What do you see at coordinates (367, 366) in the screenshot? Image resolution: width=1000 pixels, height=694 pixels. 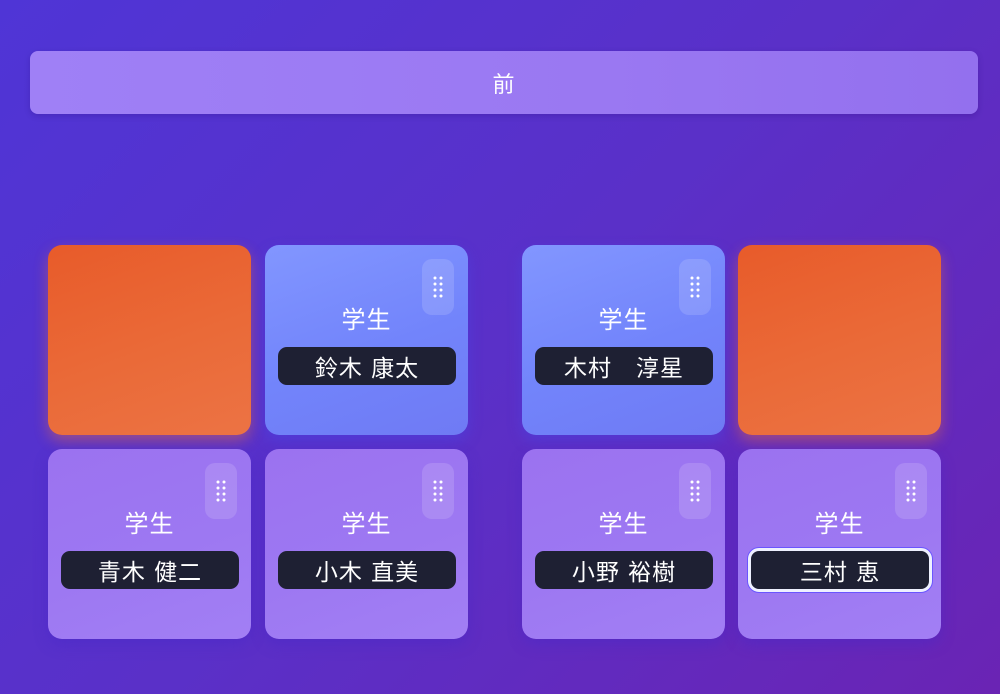 I see `student-name: 鈴木 康太` at bounding box center [367, 366].